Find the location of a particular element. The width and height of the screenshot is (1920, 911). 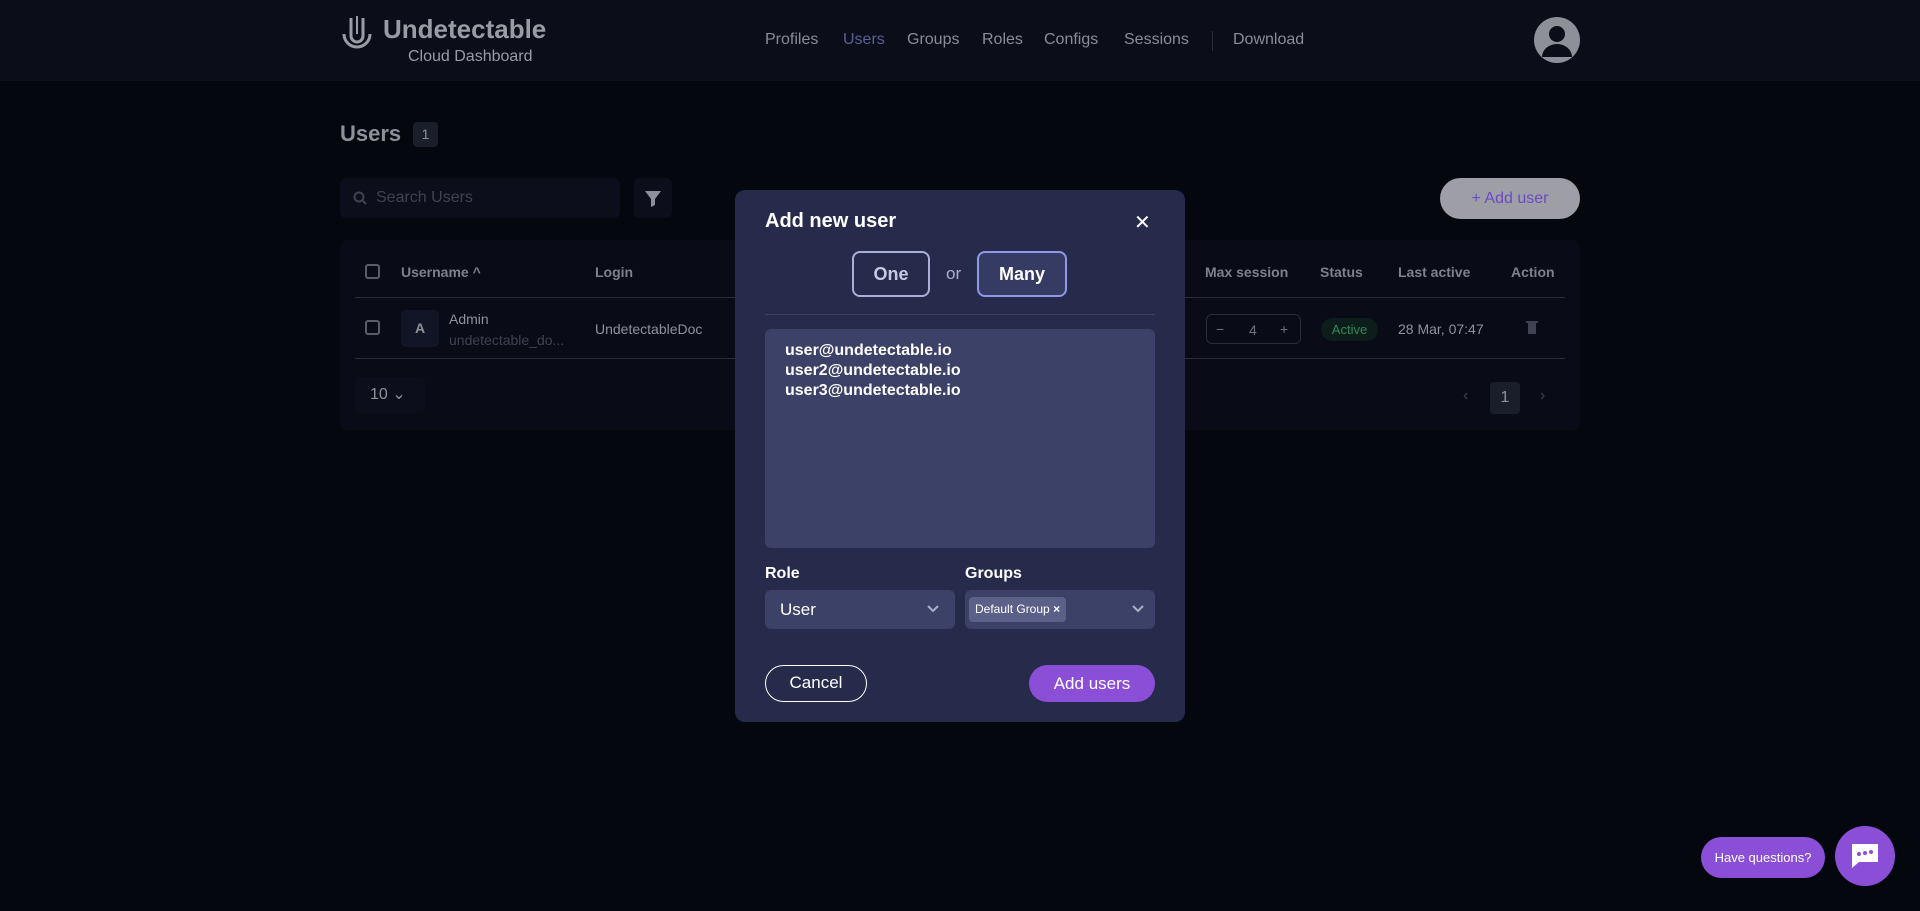

cancel-button: Cancel is located at coordinates (816, 683).